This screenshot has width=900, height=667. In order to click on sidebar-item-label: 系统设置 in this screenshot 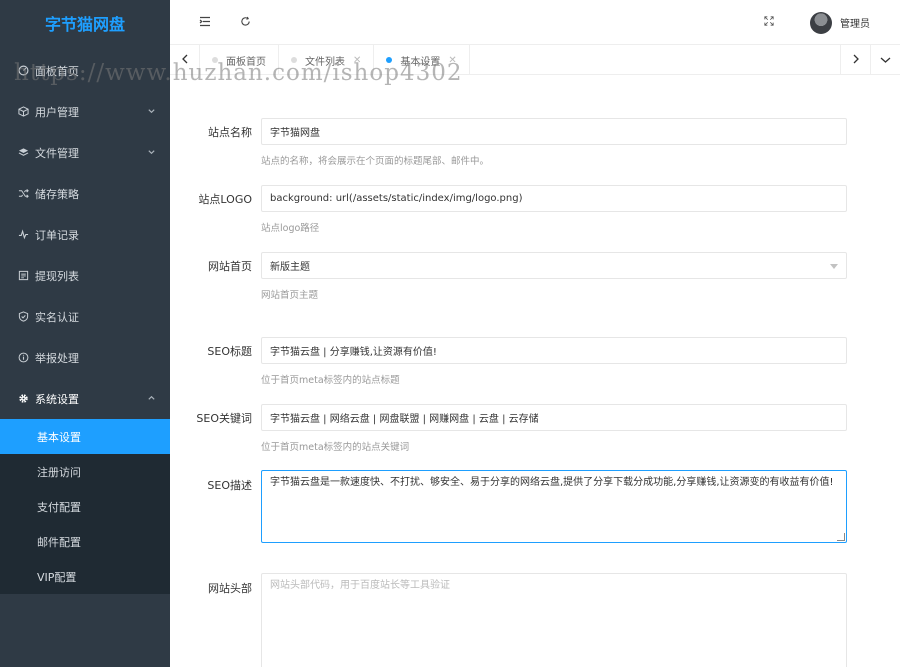, I will do `click(57, 399)`.